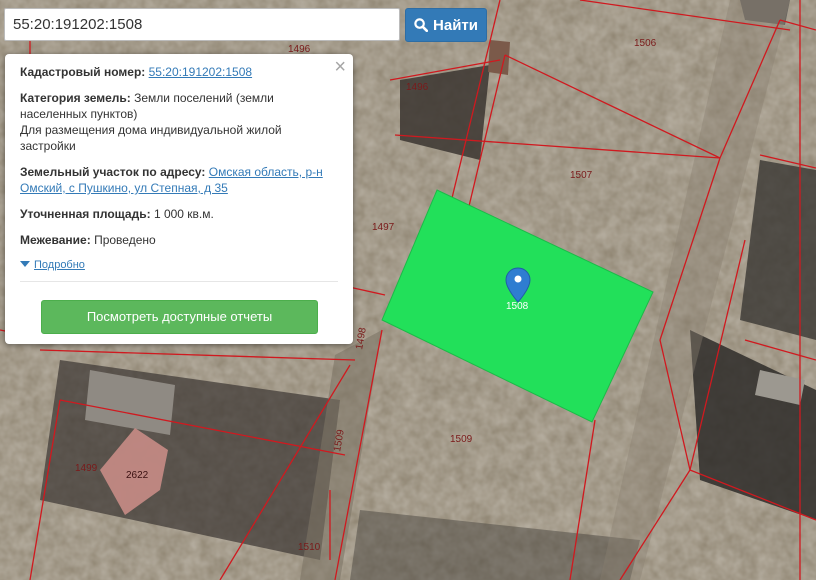  What do you see at coordinates (85, 214) in the screenshot?
I see `area-label: Уточненная площадь:` at bounding box center [85, 214].